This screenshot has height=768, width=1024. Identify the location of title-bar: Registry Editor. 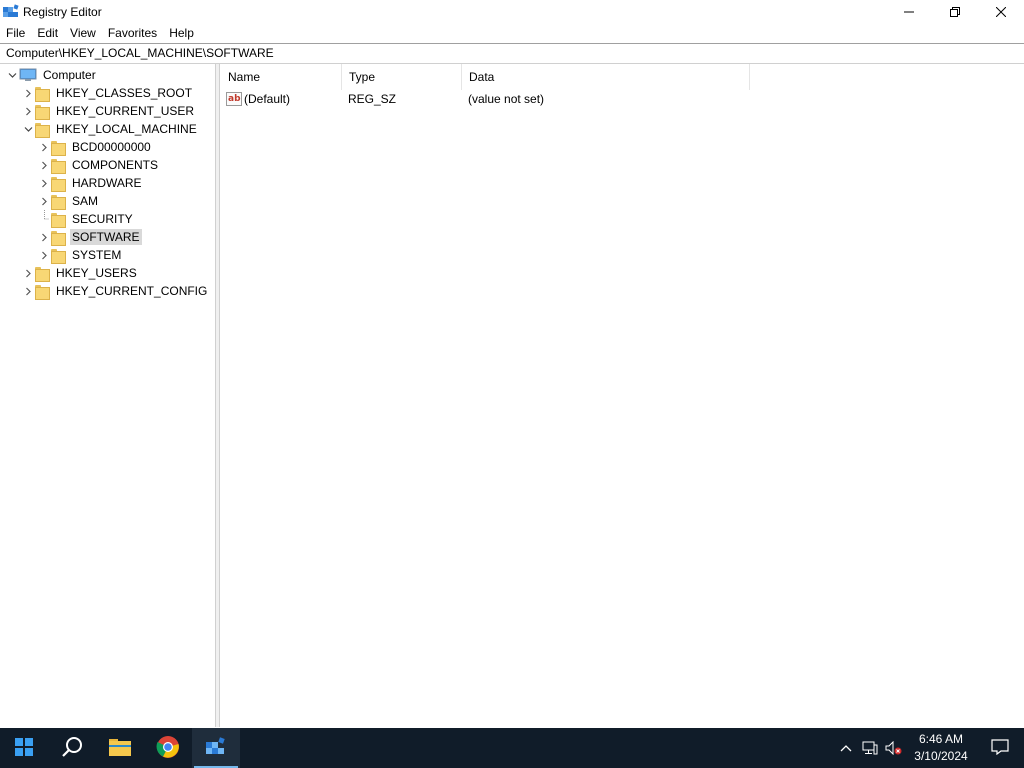
(512, 11).